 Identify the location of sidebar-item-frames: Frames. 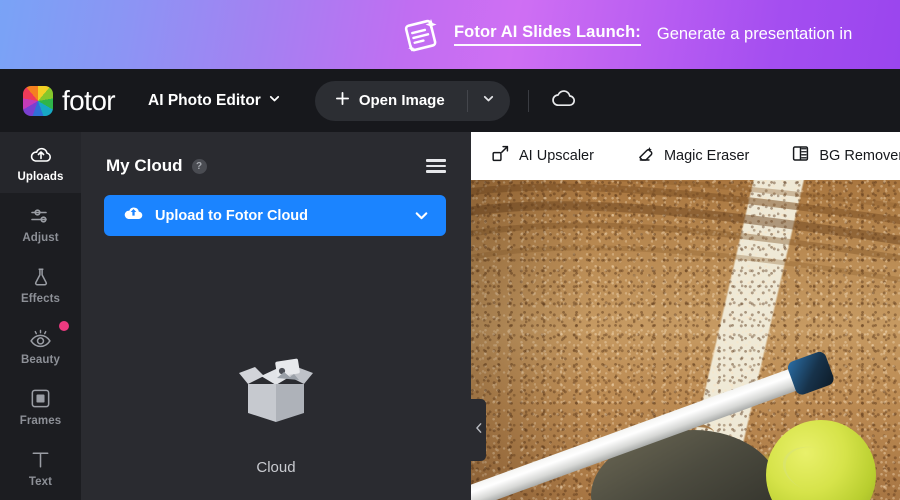
(40, 406).